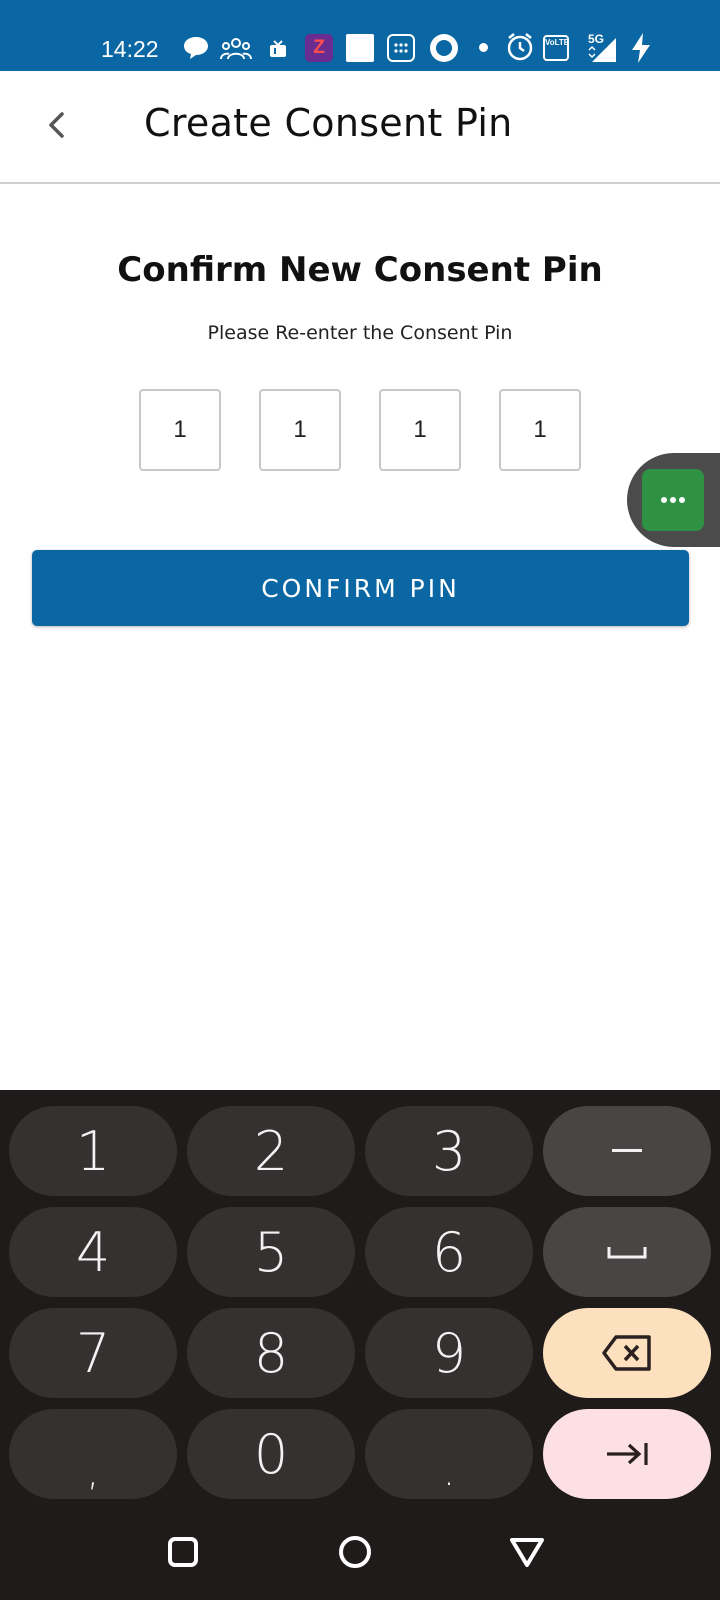 The height and width of the screenshot is (1600, 720). Describe the element at coordinates (93, 1353) in the screenshot. I see `key-7: 7` at that location.